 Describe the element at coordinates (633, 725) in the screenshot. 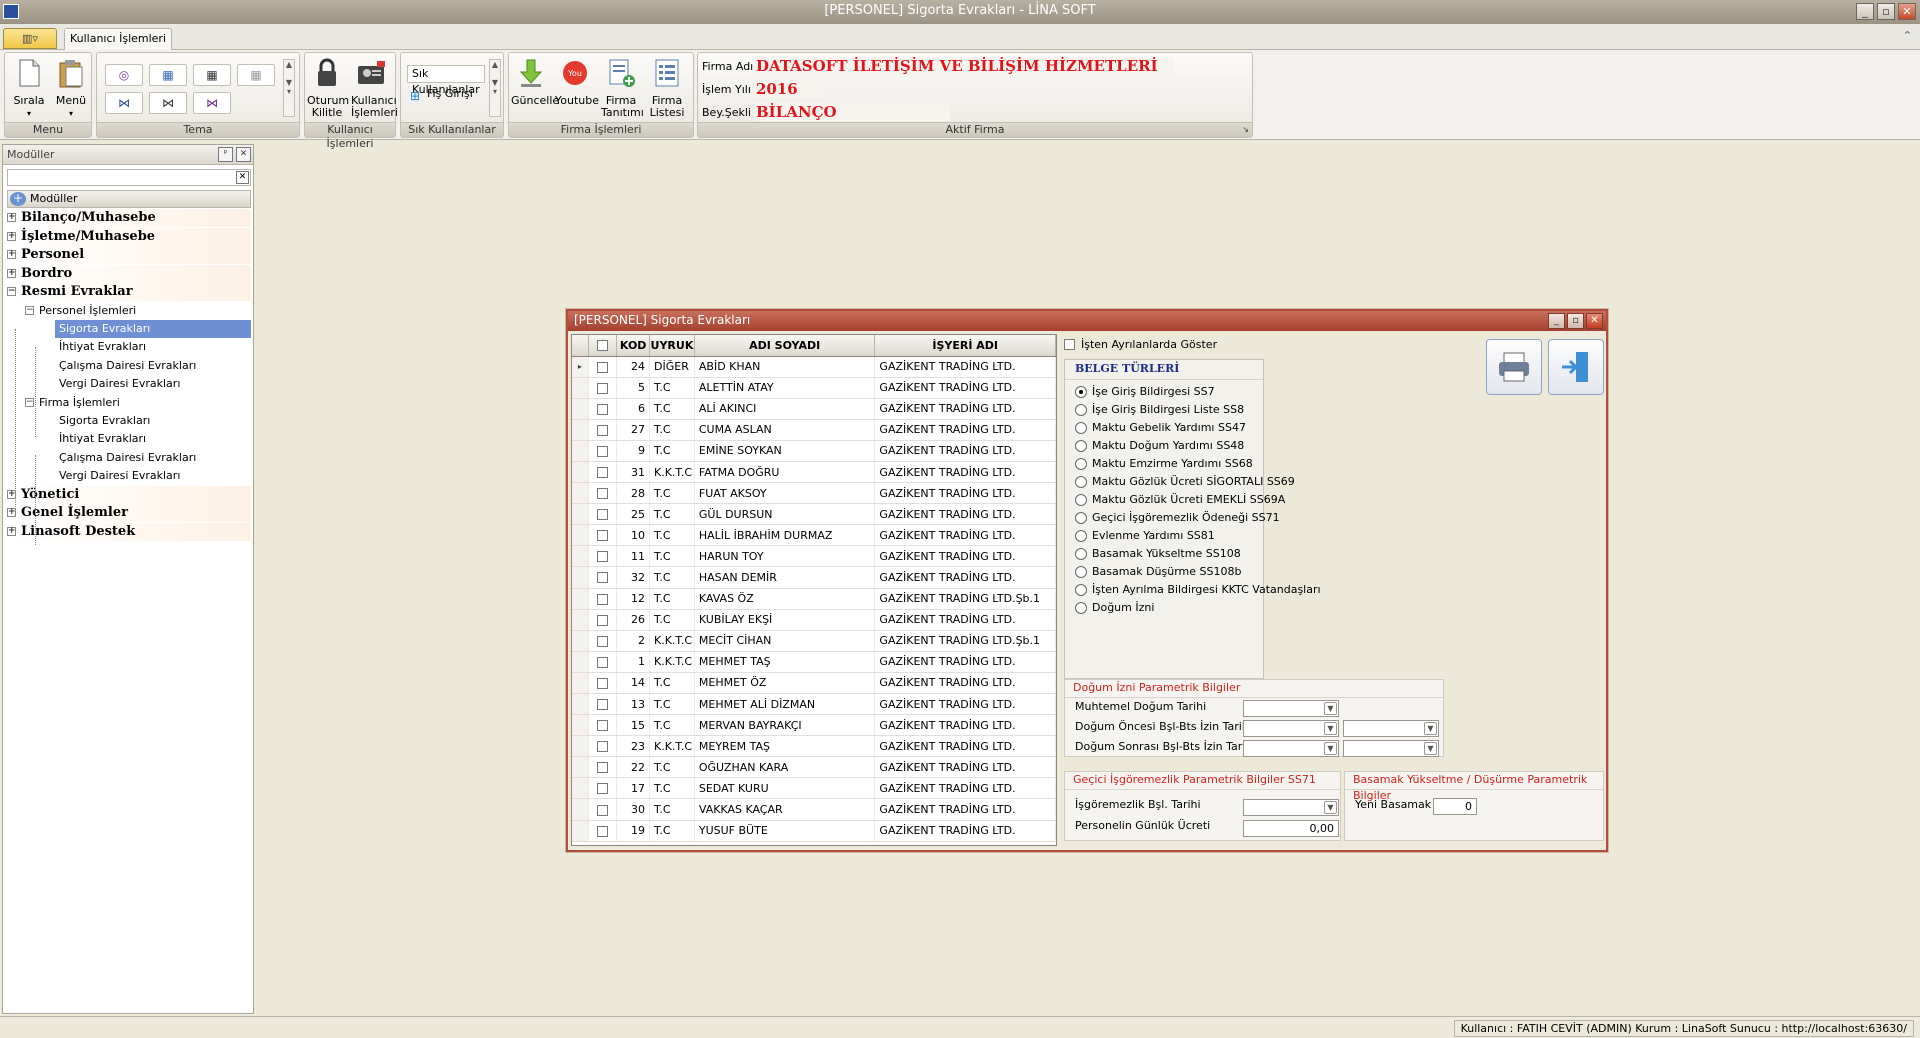

I see `cell-kod: 15` at that location.